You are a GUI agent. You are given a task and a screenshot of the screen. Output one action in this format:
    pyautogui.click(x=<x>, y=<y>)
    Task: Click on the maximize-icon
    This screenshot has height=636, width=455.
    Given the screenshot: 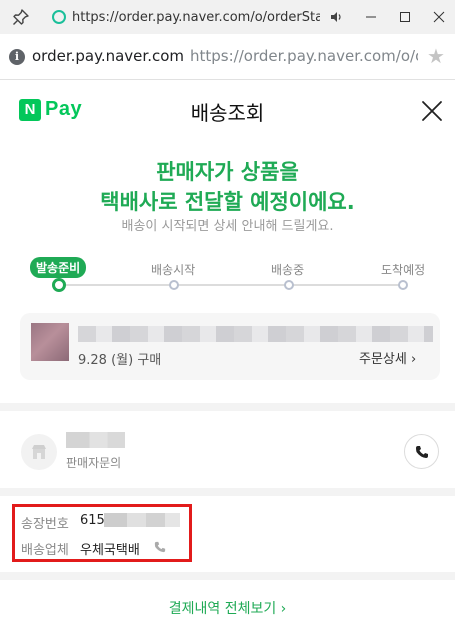 What is the action you would take?
    pyautogui.click(x=405, y=17)
    